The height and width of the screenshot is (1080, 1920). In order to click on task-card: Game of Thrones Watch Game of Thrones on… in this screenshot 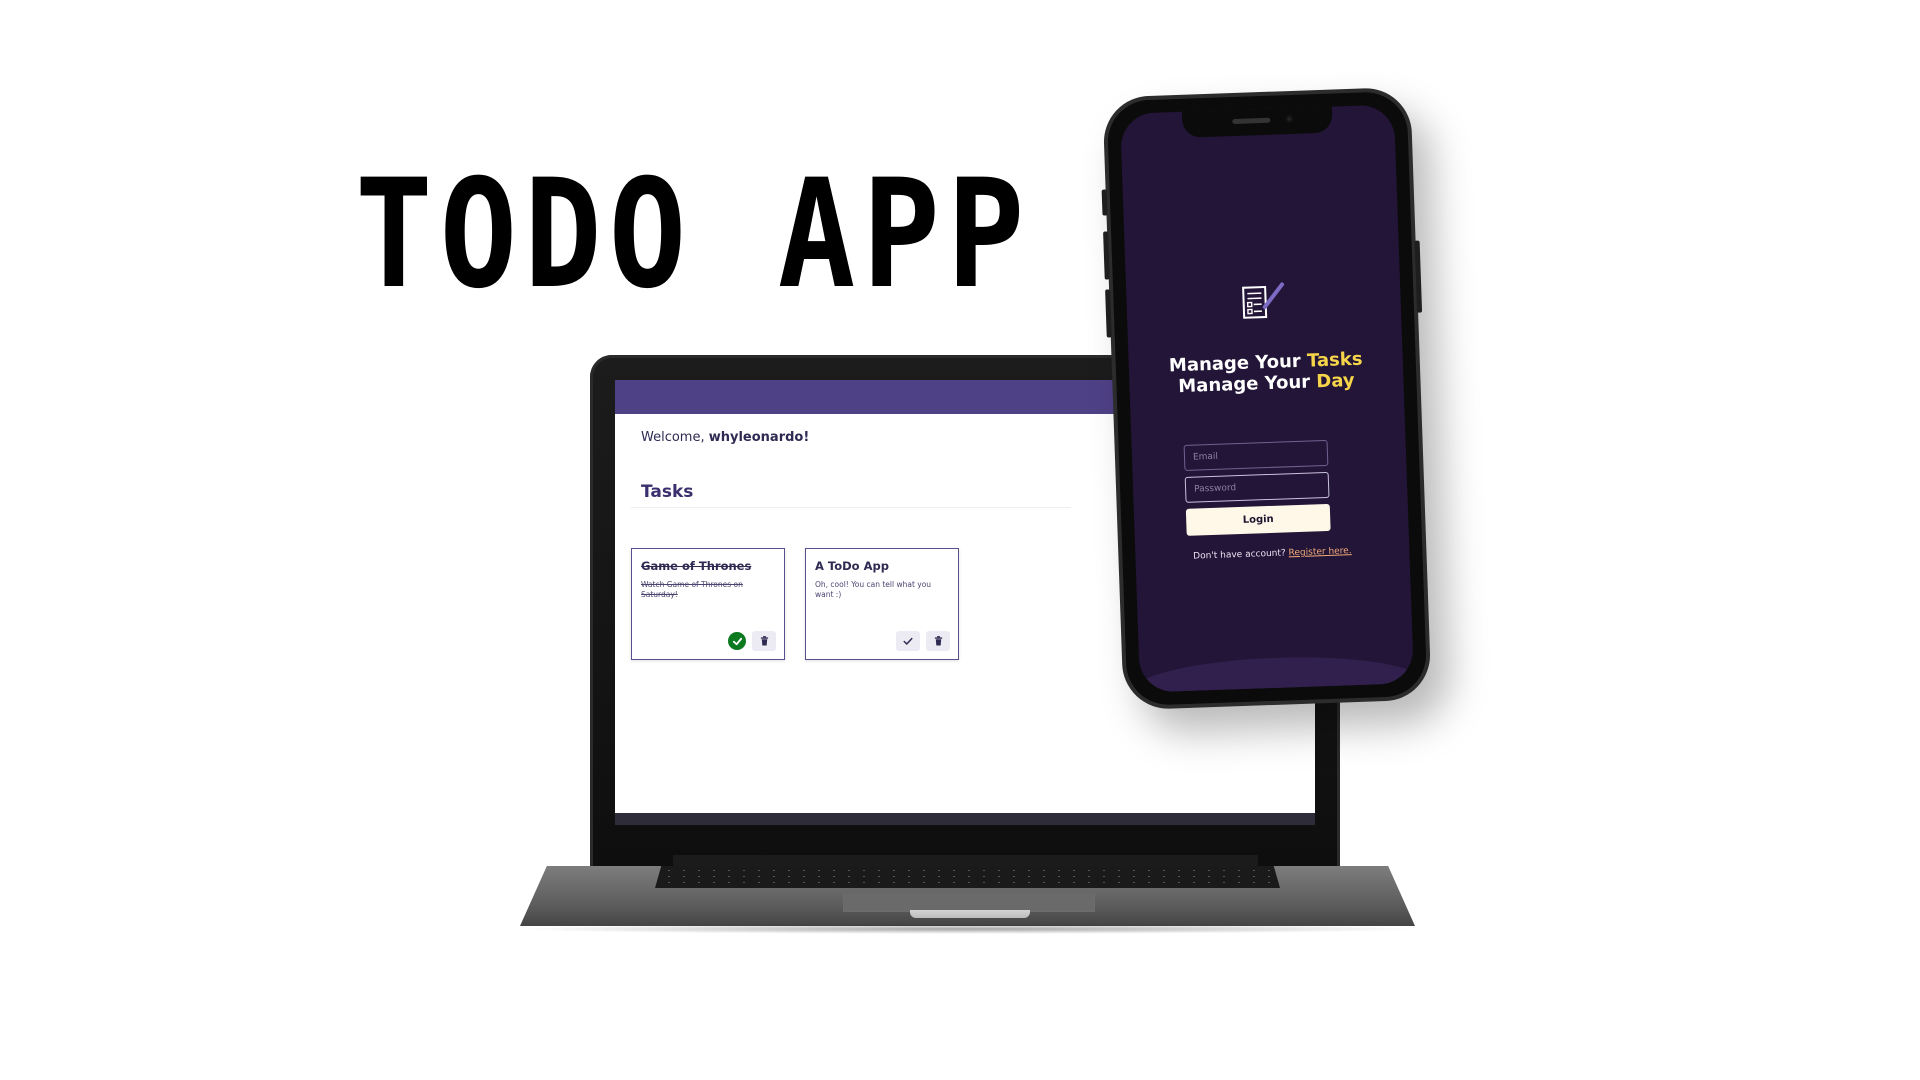, I will do `click(708, 604)`.